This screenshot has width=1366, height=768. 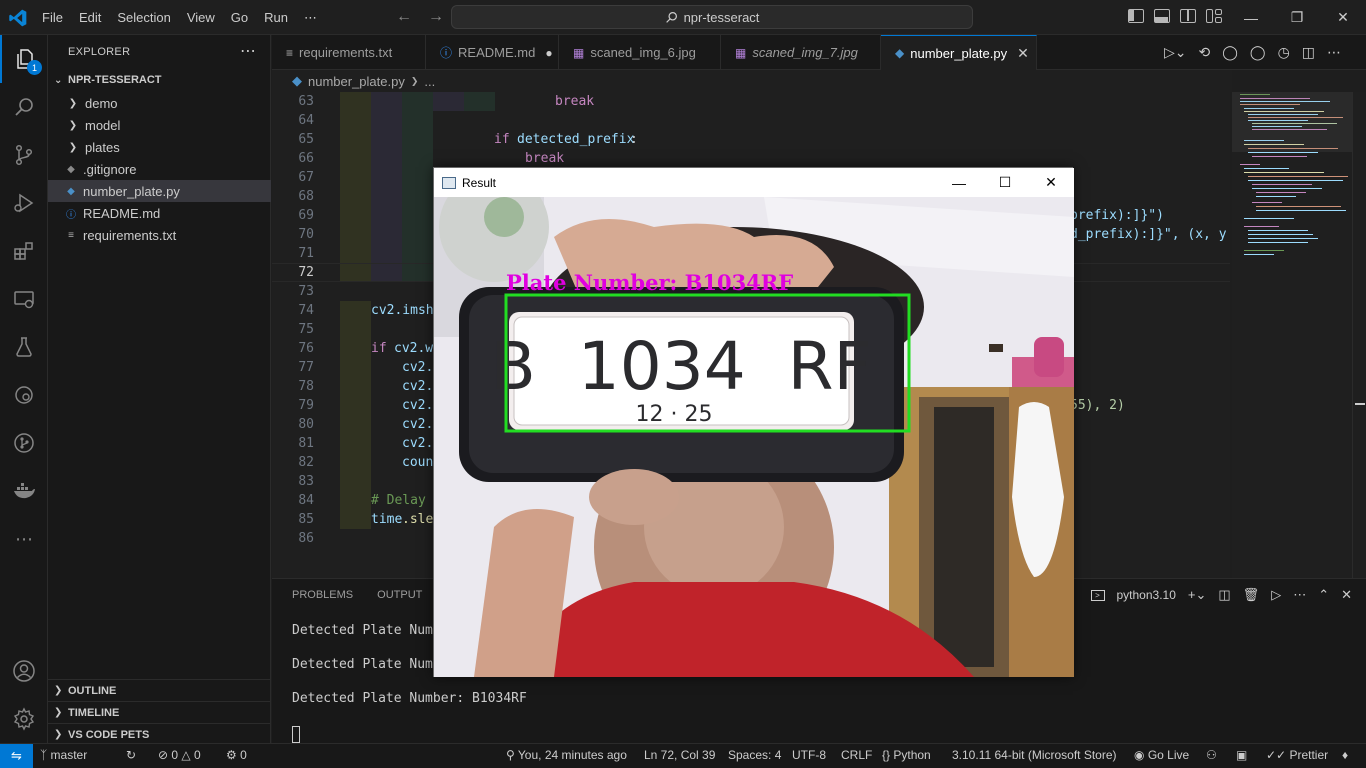 What do you see at coordinates (159, 80) in the screenshot?
I see `workspace-root: ⌄ NPR-TESSERACT` at bounding box center [159, 80].